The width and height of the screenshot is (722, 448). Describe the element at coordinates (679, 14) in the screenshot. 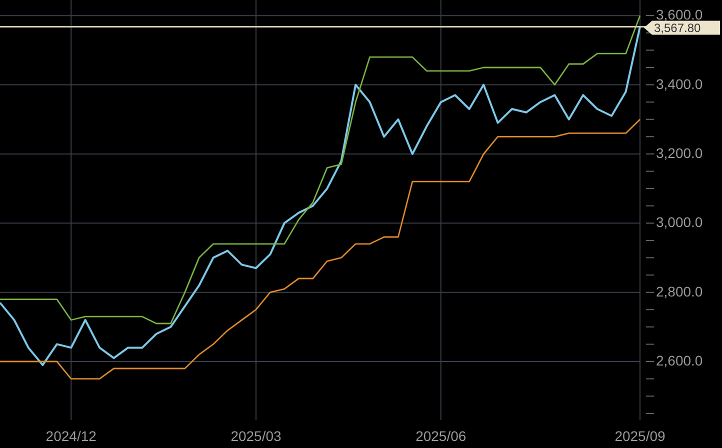

I see `y-axis-label: 3,600.0` at that location.